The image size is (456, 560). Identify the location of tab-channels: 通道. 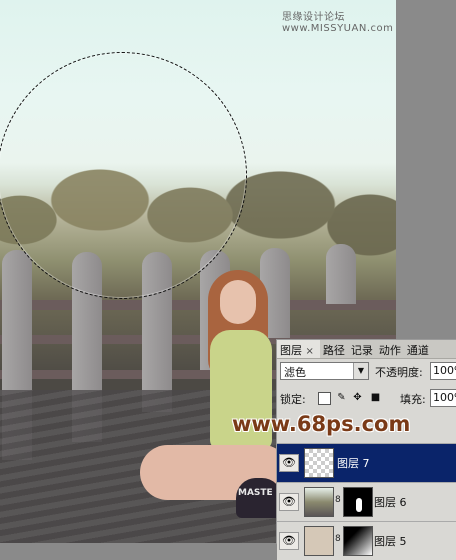
(418, 349).